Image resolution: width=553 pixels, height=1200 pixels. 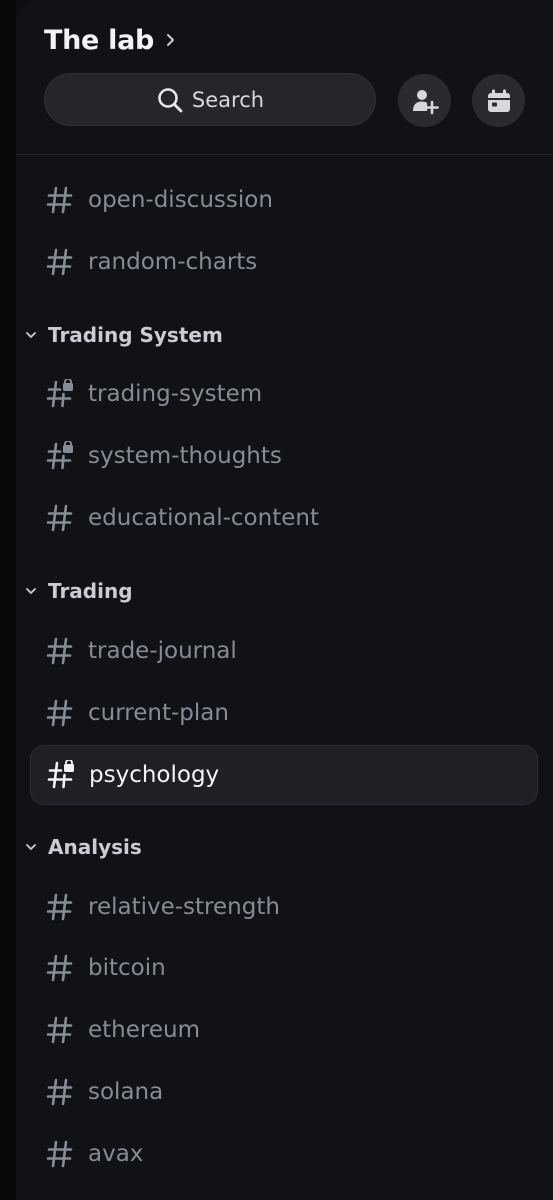 What do you see at coordinates (8, 600) in the screenshot?
I see `app-edge` at bounding box center [8, 600].